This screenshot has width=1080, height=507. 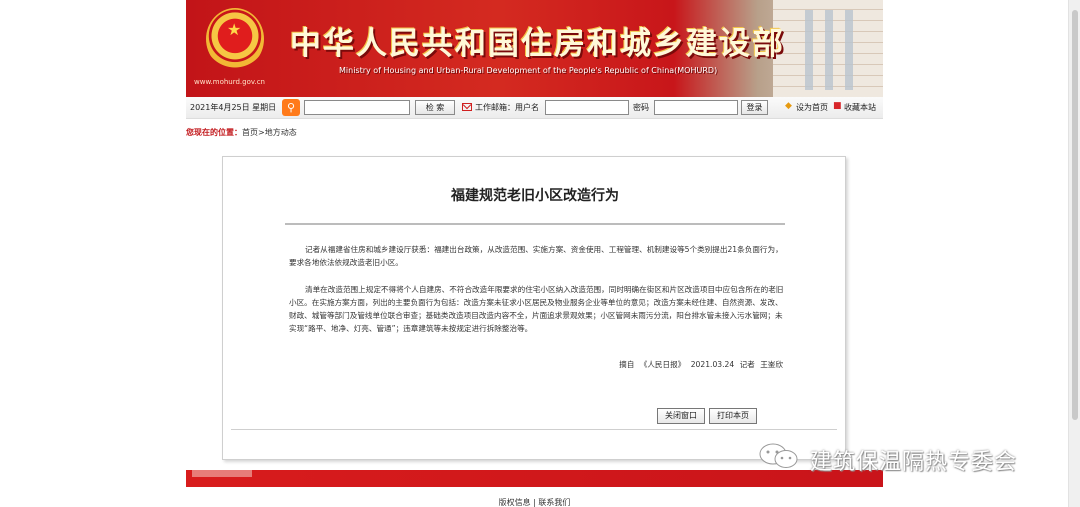 I want to click on search-icon: ⚲, so click(x=291, y=107).